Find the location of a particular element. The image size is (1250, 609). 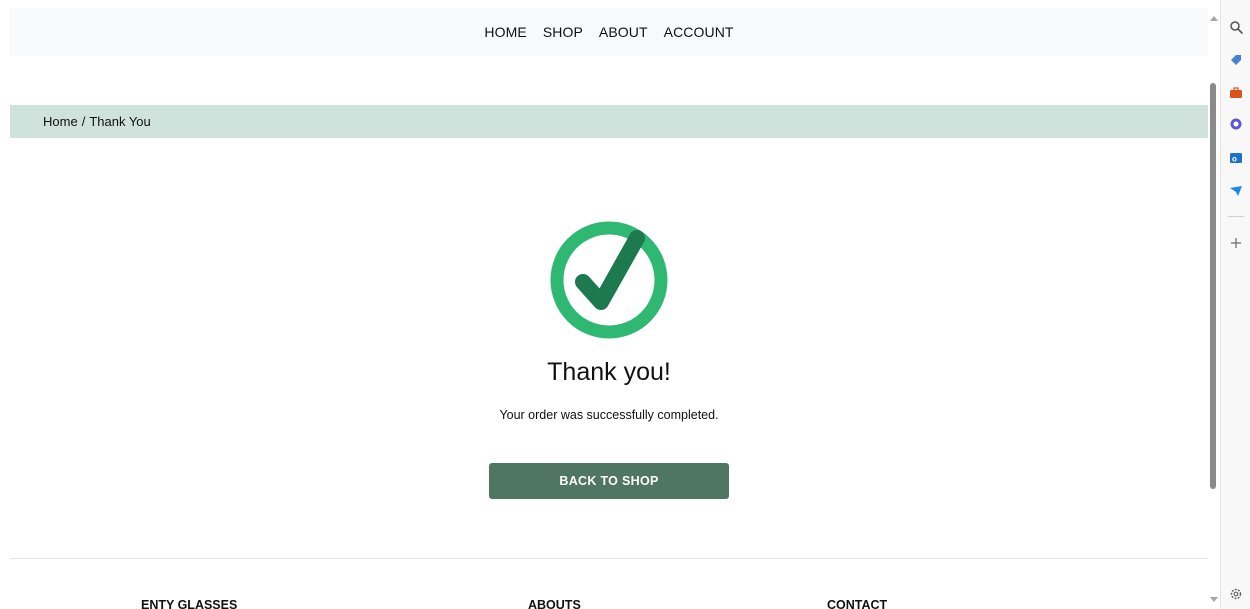

settings-icon is located at coordinates (1236, 594).